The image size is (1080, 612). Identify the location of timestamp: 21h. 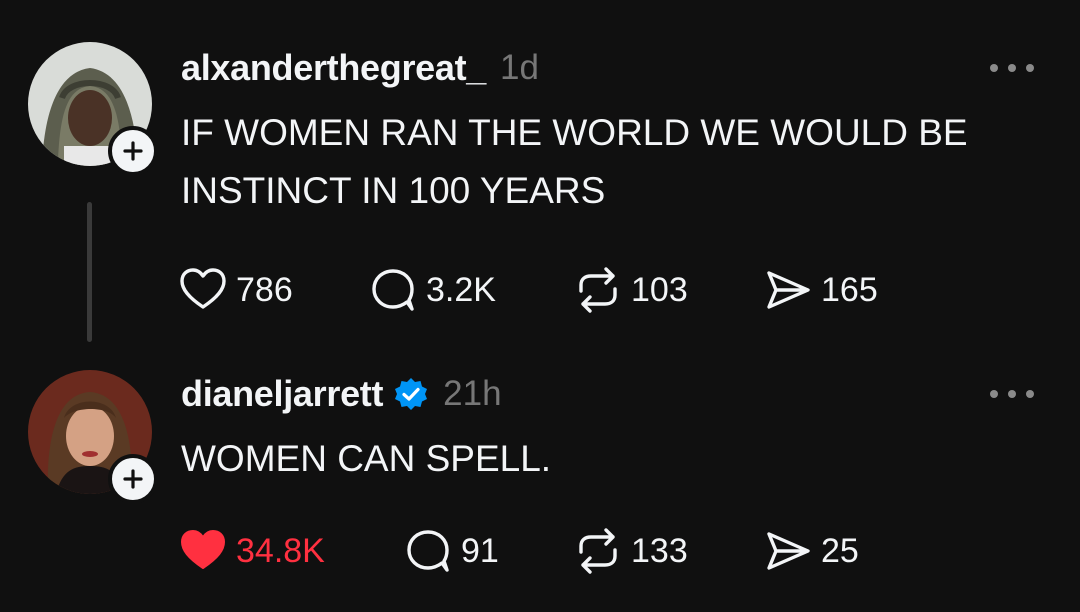
(472, 393).